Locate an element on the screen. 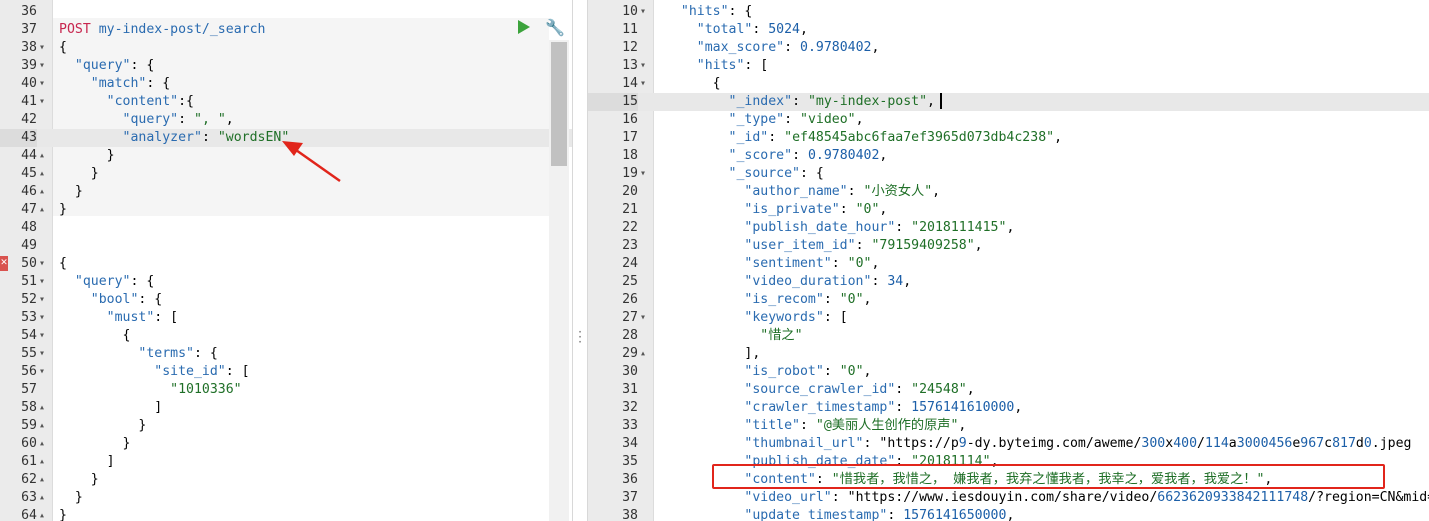  response-line: 13 ▾ "hits": [ is located at coordinates (1008, 66).